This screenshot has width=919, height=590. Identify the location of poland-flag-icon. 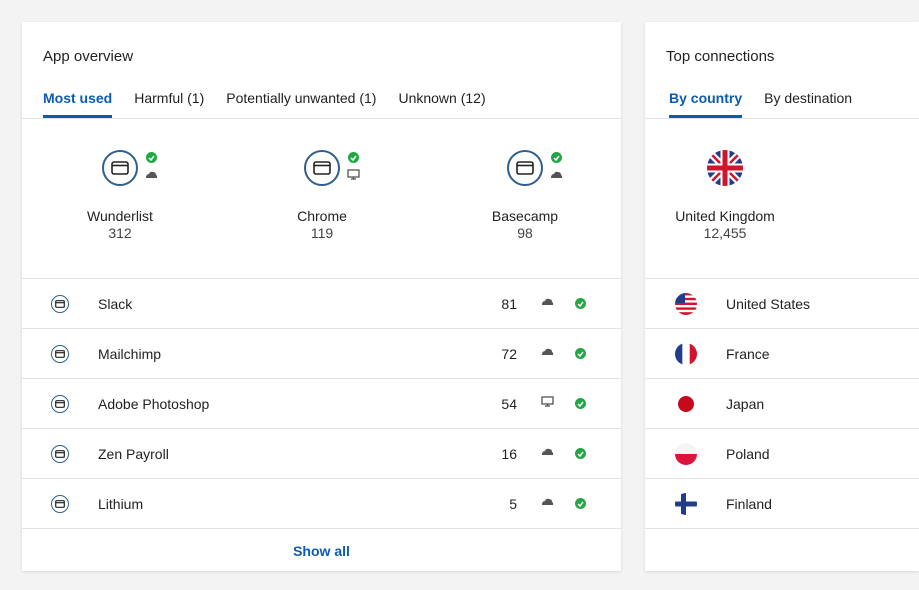
(686, 454).